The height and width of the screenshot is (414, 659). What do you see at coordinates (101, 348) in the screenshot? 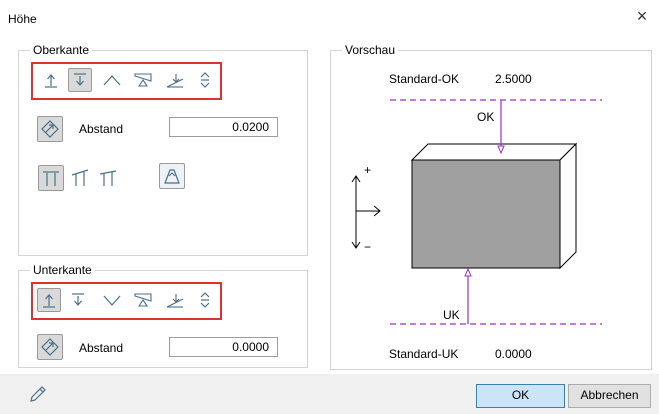
I see `uk-abstand-label: Abstand` at bounding box center [101, 348].